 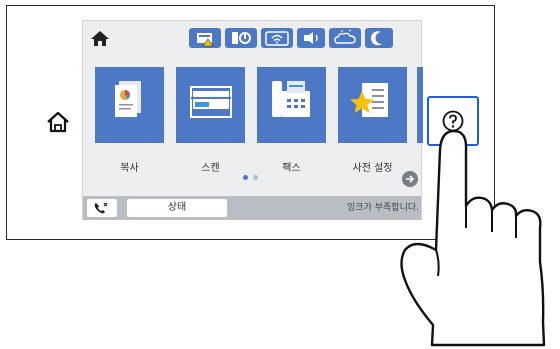 What do you see at coordinates (345, 38) in the screenshot?
I see `cloud-icon` at bounding box center [345, 38].